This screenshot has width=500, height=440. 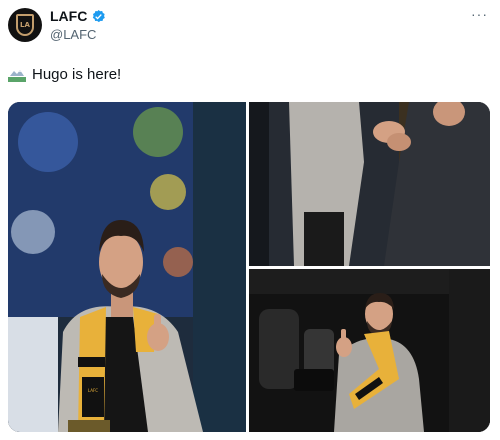 I want to click on more-options-icon: ···, so click(x=479, y=14).